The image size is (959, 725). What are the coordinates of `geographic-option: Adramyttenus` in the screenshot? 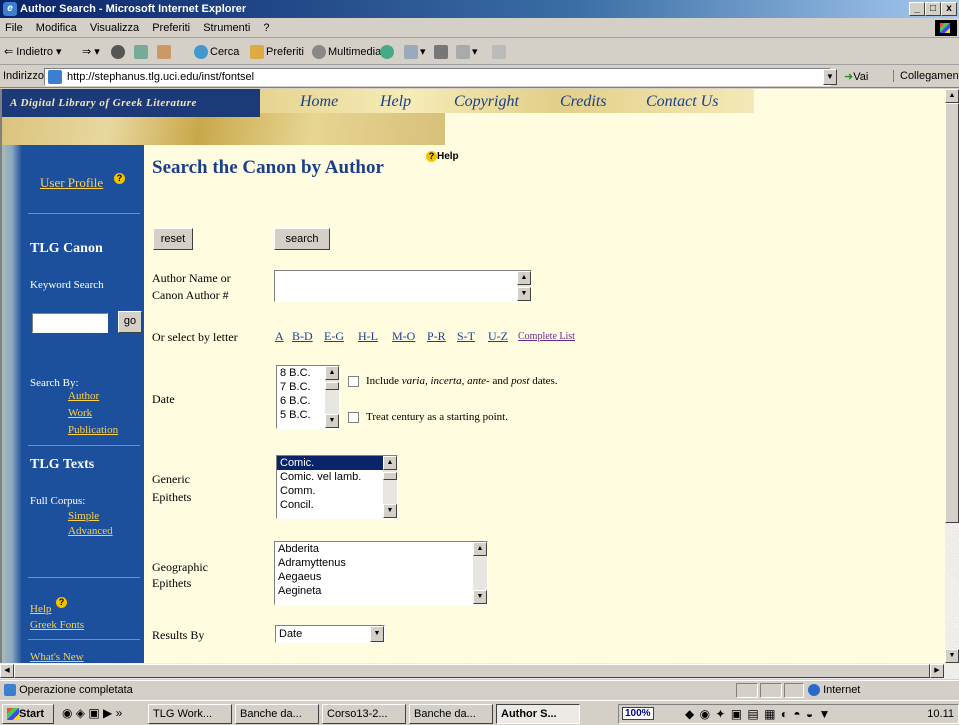 It's located at (381, 563).